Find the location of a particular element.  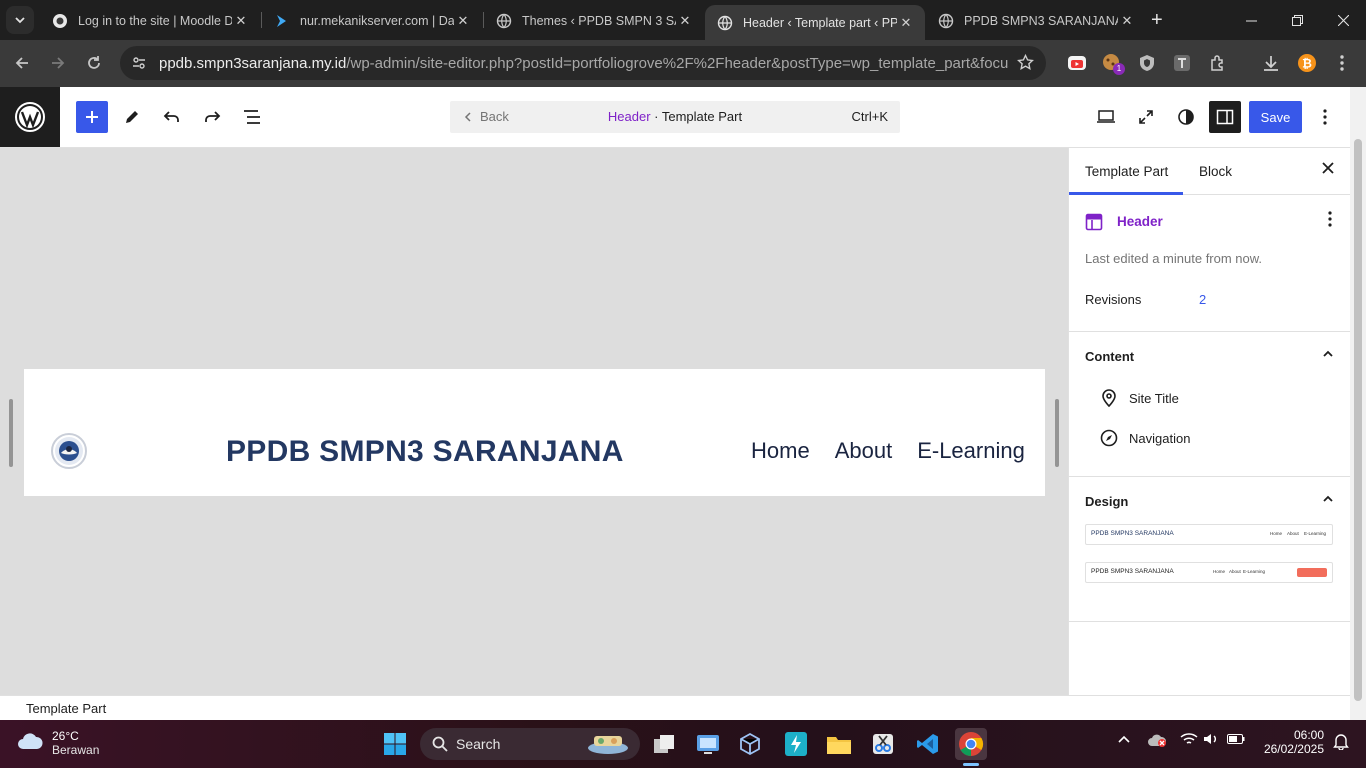

browser-tab-header-active: Header ‹ Template part ‹ PPD ✕ is located at coordinates (815, 22).